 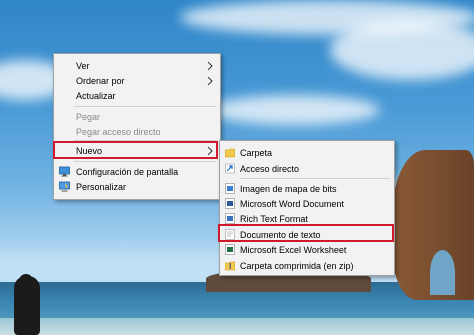 What do you see at coordinates (230, 218) in the screenshot?
I see `rich-text-icon` at bounding box center [230, 218].